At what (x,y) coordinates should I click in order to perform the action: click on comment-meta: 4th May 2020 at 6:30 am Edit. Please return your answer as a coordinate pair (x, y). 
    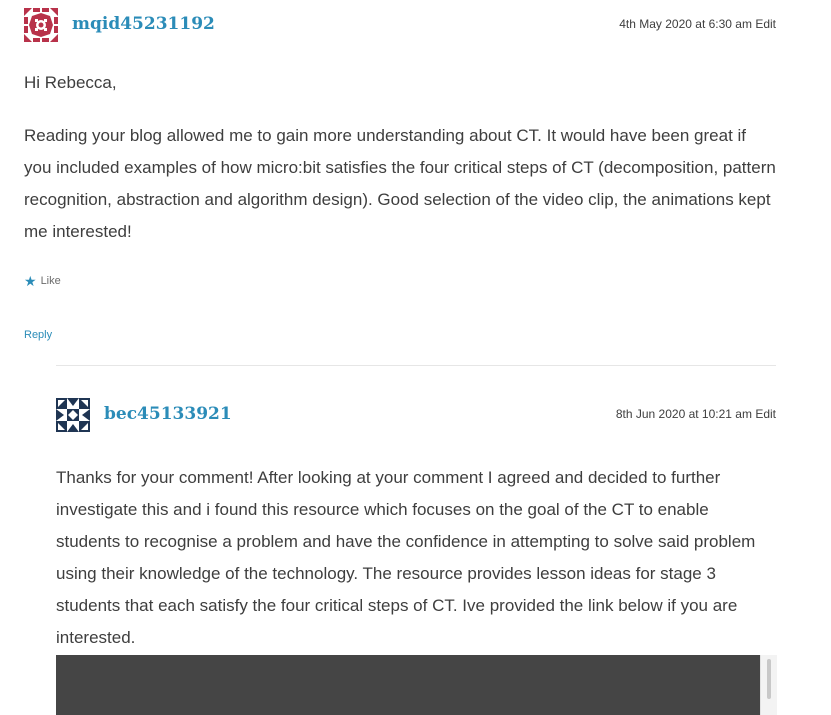
    Looking at the image, I should click on (697, 24).